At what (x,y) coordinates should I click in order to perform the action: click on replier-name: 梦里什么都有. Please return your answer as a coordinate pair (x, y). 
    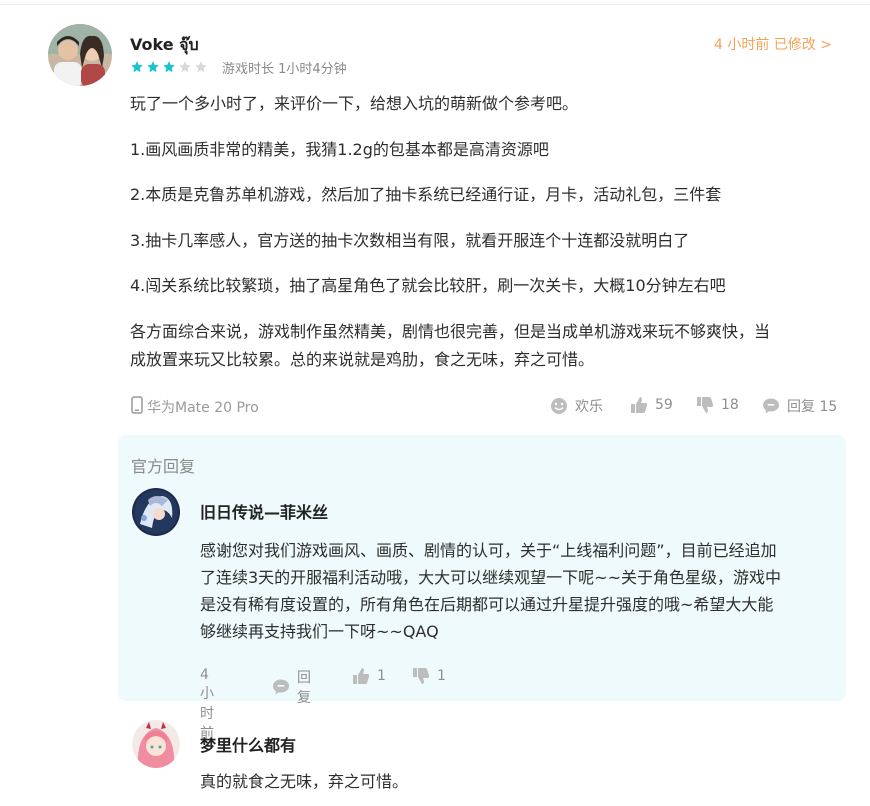
    Looking at the image, I should click on (248, 744).